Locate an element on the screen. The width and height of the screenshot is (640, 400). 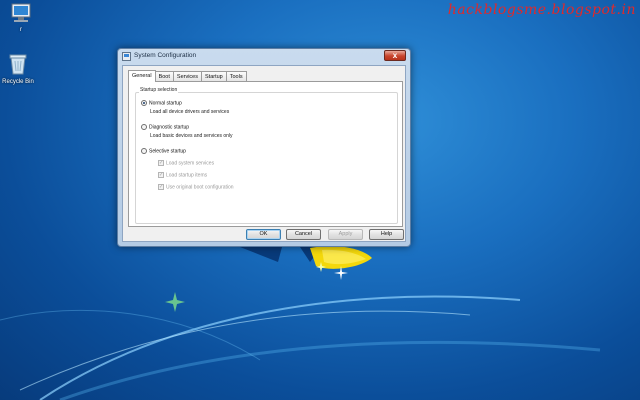
option-description: Load basic devices and services only is located at coordinates (191, 136).